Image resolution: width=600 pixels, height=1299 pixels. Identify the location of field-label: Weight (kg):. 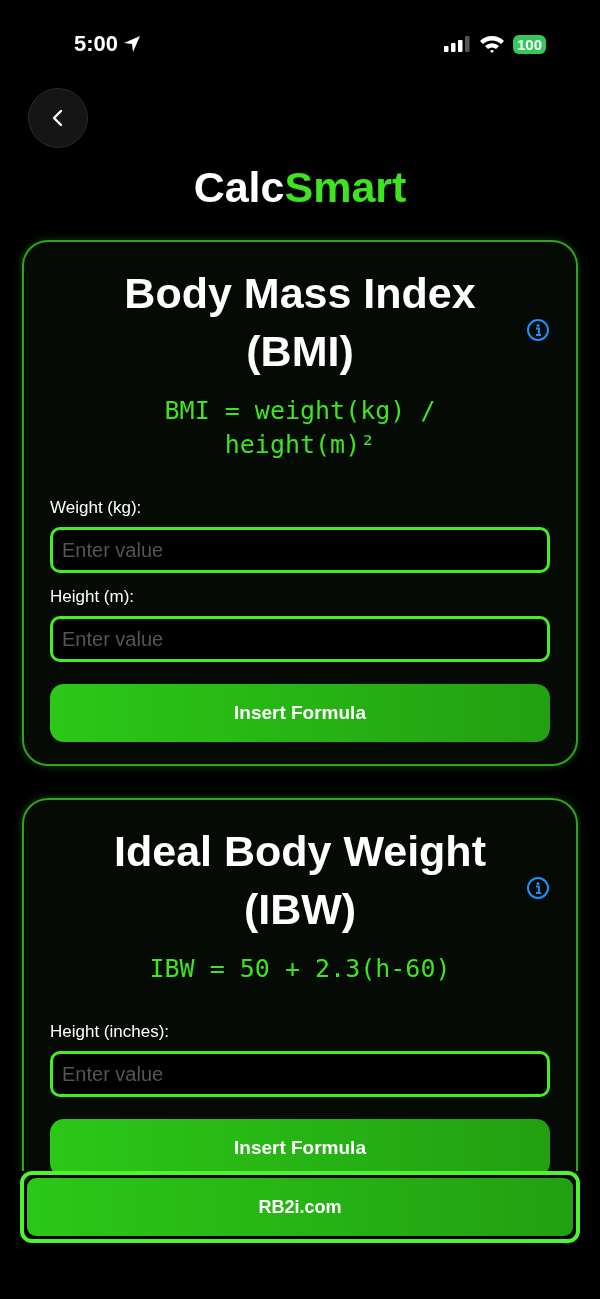
(96, 508).